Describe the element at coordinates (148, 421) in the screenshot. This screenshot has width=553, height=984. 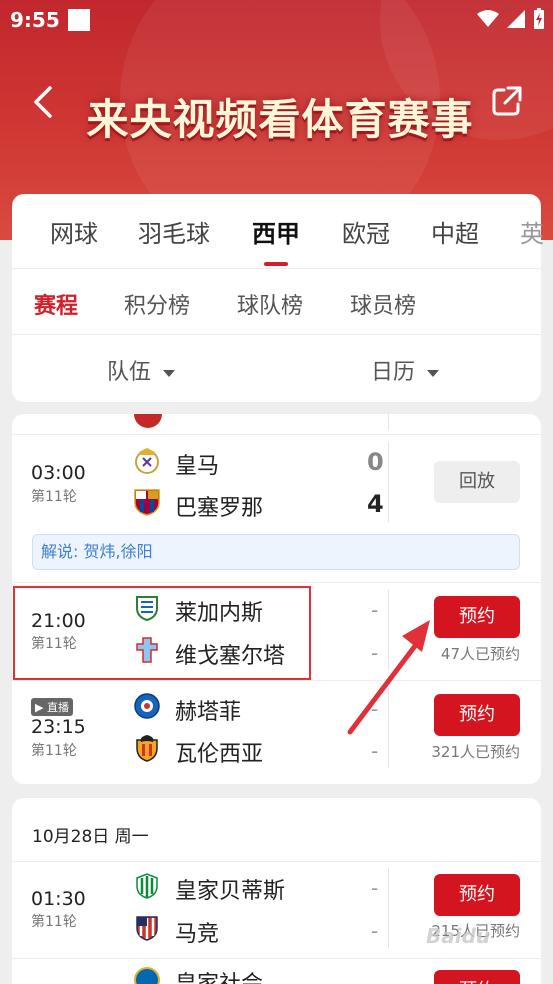
I see `team-logo` at that location.